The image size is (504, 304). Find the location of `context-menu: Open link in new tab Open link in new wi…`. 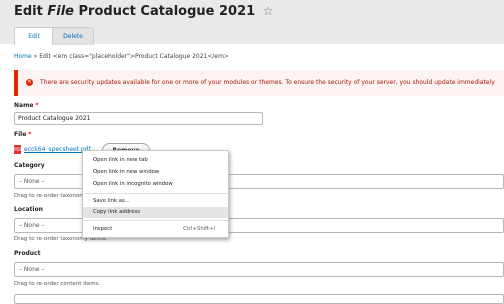

context-menu: Open link in new tab Open link in new wi… is located at coordinates (155, 194).